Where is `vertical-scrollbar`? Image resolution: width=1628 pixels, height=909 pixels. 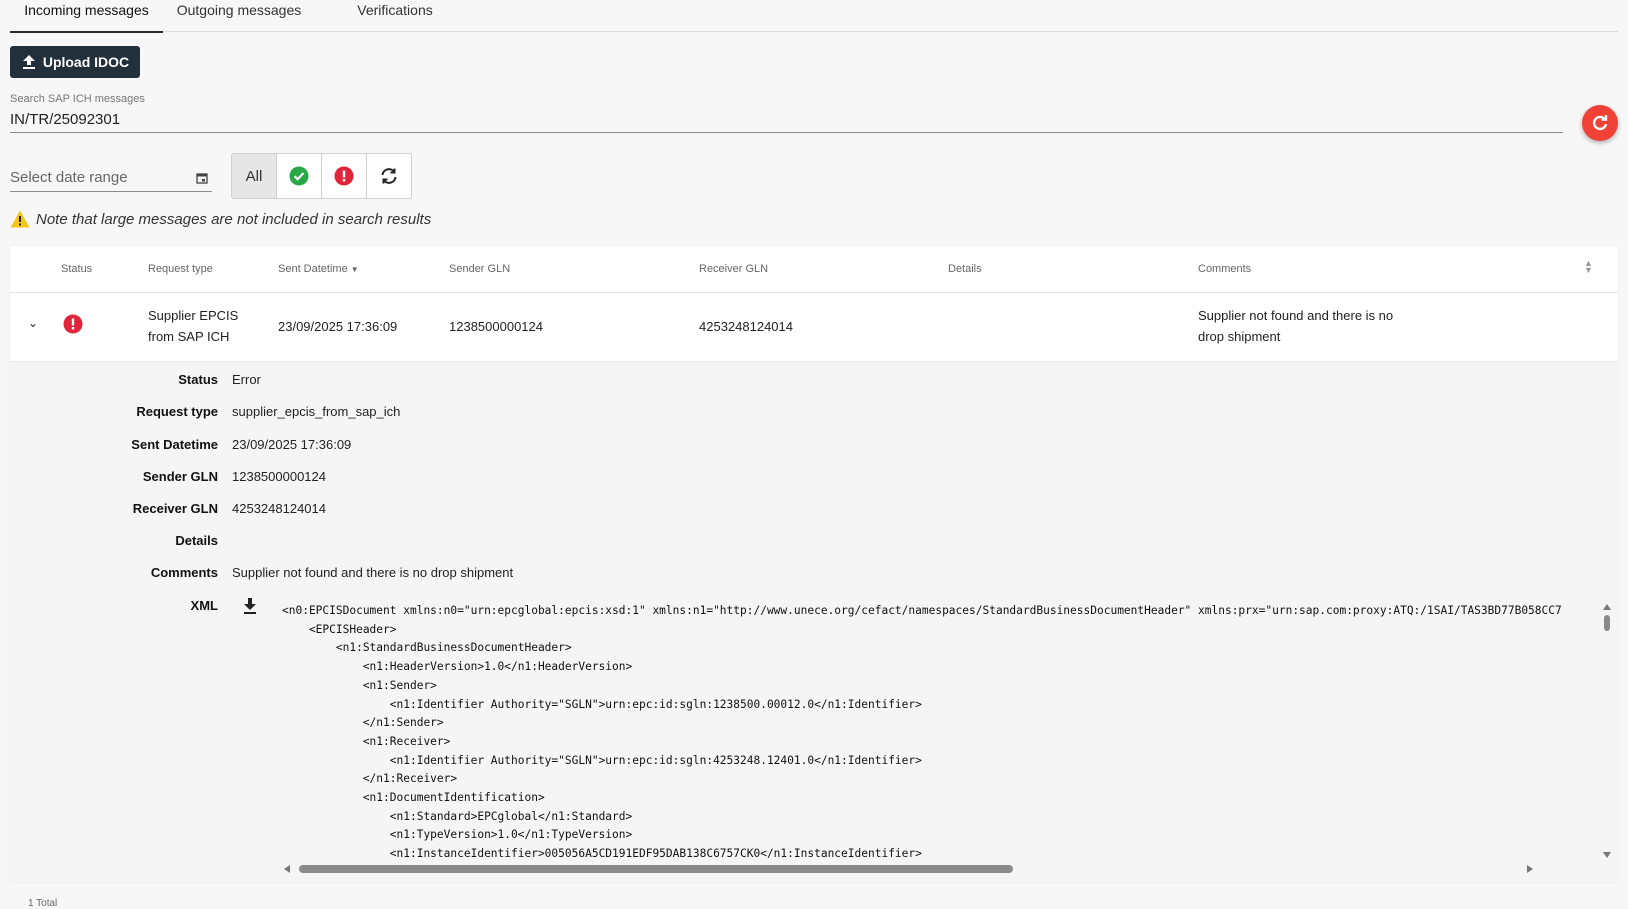
vertical-scrollbar is located at coordinates (1607, 731).